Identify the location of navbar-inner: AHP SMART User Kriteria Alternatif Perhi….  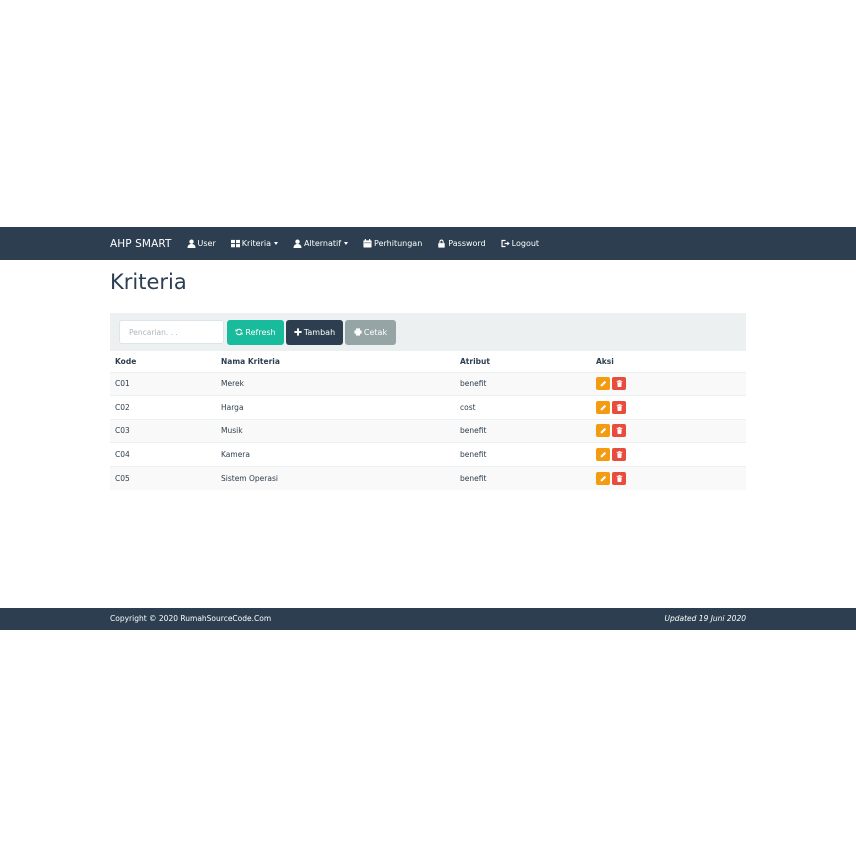
(332, 243).